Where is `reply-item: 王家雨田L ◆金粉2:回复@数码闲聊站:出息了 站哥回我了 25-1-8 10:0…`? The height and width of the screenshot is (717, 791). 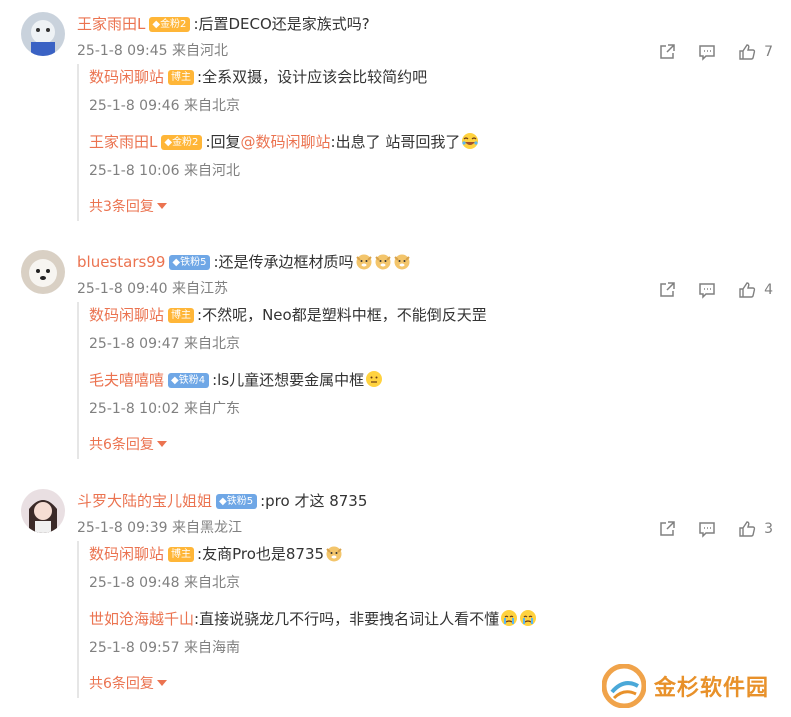
reply-item: 王家雨田L ◆金粉2:回复@数码闲聊站:出息了 站哥回我了 25-1-8 10:0… is located at coordinates (429, 161).